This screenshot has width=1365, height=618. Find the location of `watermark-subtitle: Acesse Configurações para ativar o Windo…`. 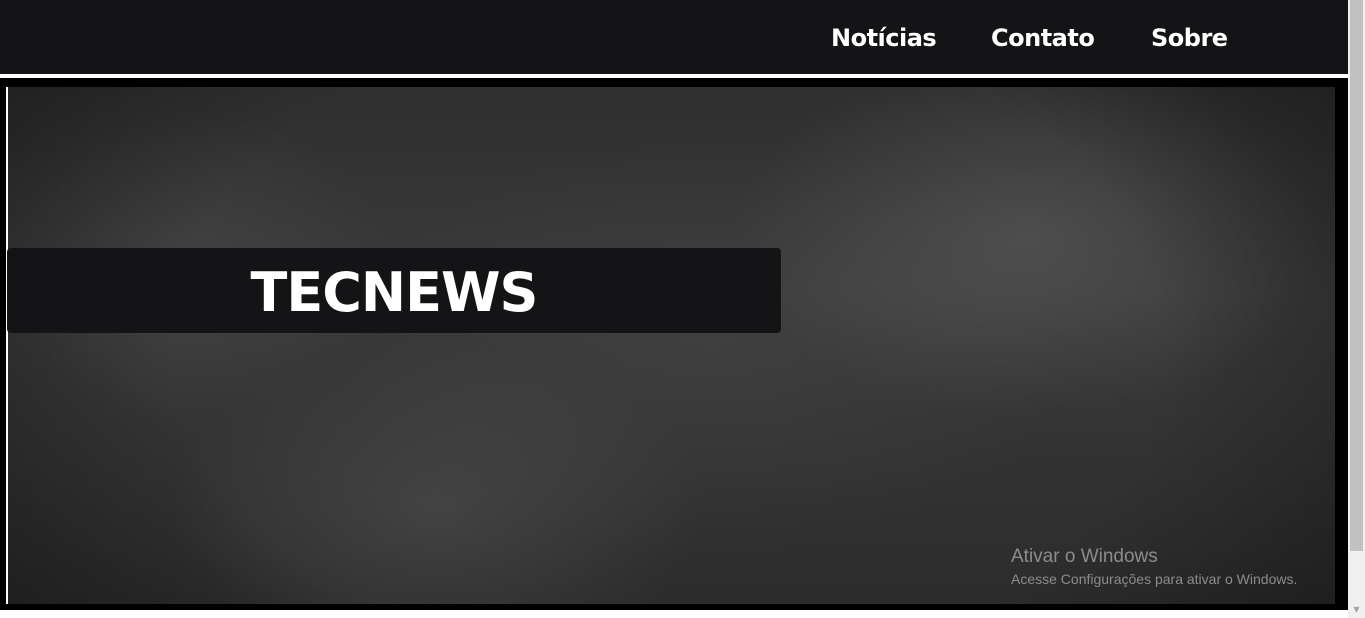

watermark-subtitle: Acesse Configurações para ativar o Windo… is located at coordinates (1154, 579).